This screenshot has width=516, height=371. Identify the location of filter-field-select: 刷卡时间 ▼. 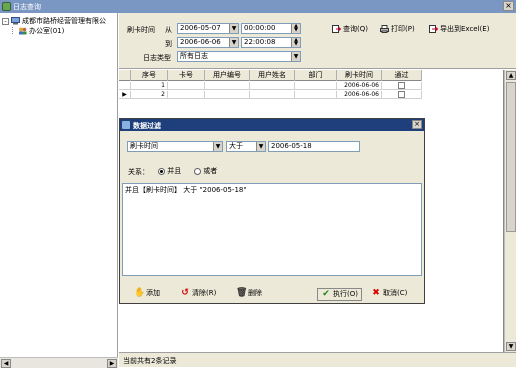
(175, 146).